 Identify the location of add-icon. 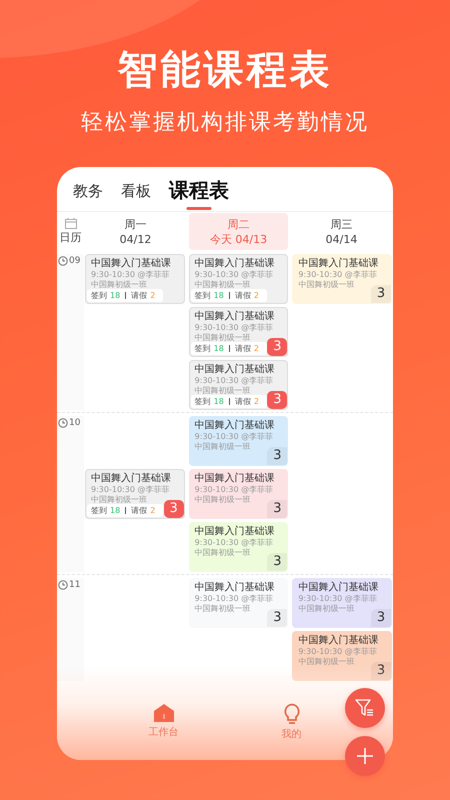
(365, 756).